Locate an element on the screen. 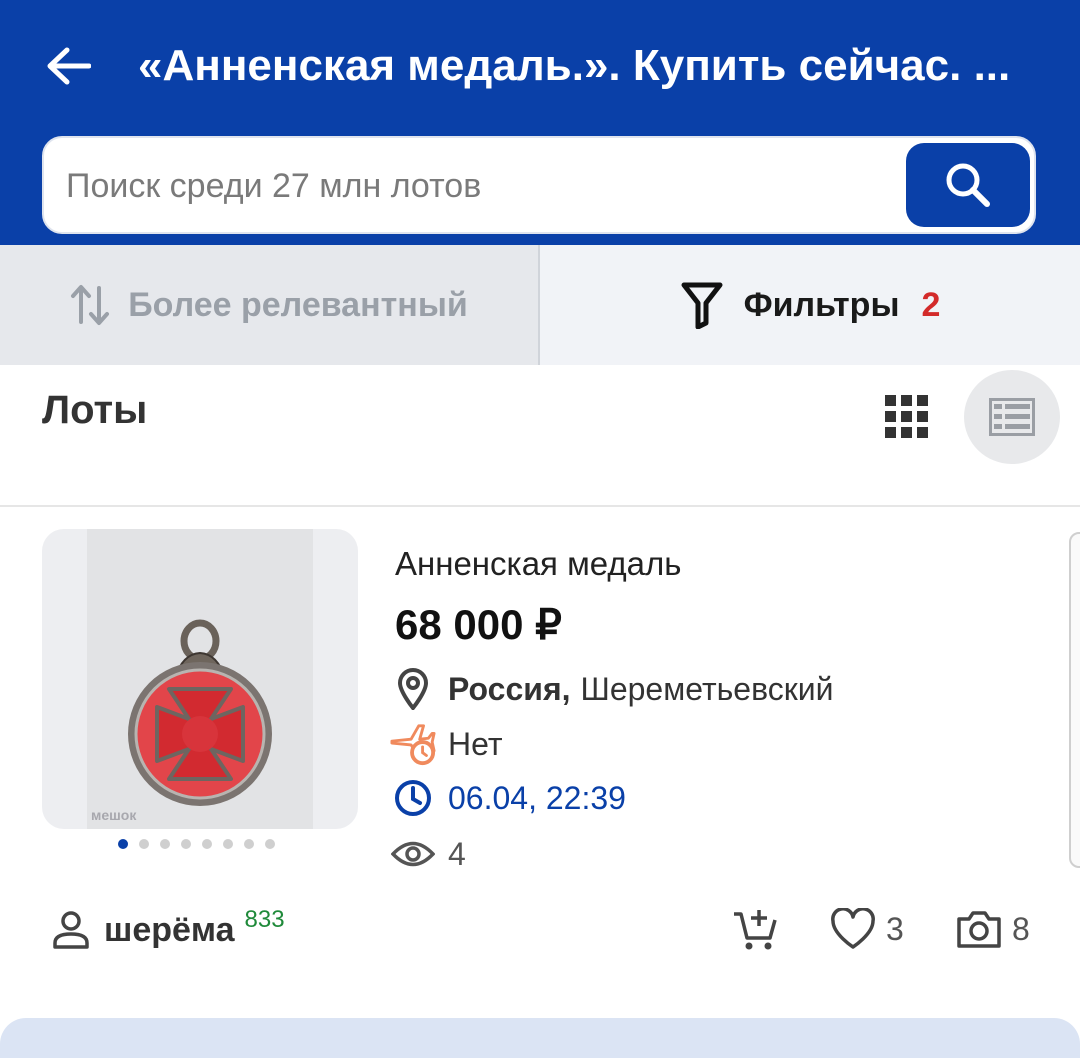  lot-image-carousel: мешок is located at coordinates (200, 679).